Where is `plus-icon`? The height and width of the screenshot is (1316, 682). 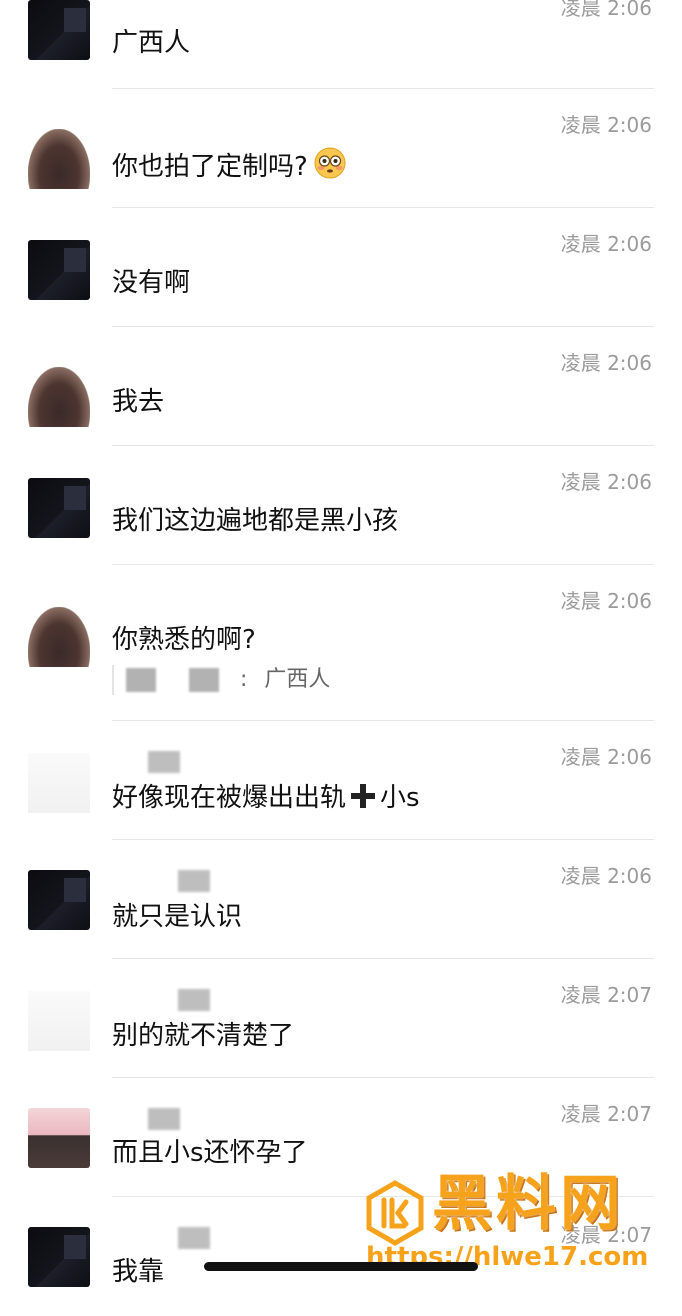 plus-icon is located at coordinates (363, 796).